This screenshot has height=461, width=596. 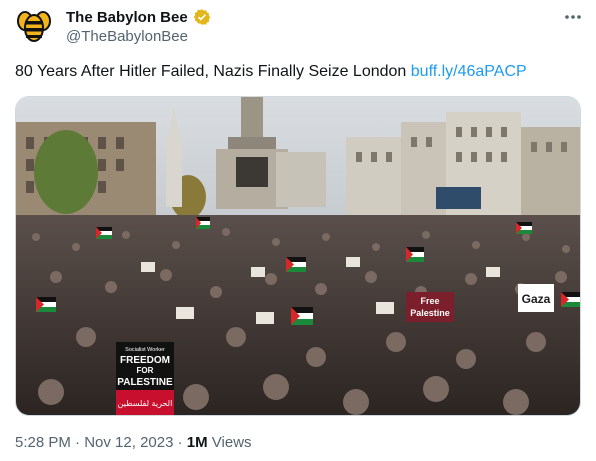 I want to click on author-name-row: The Babylon Bee, so click(x=138, y=17).